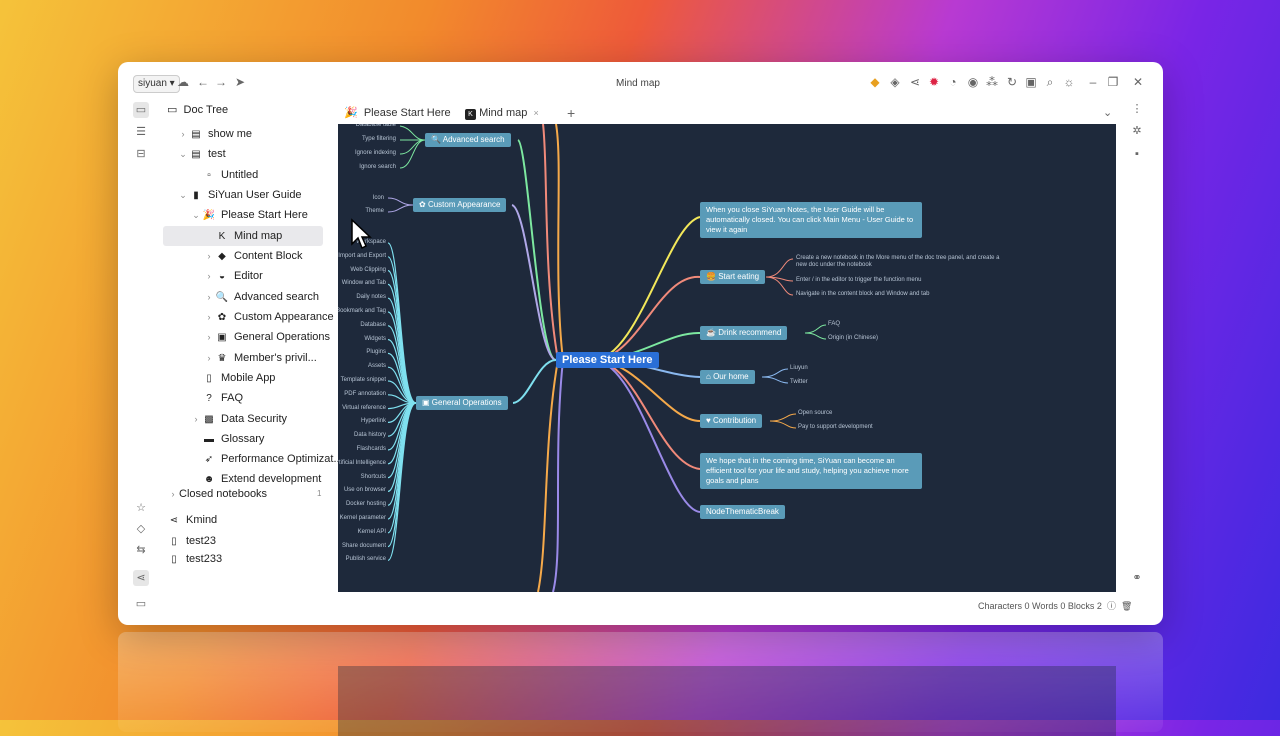 This screenshot has height=736, width=1280. Describe the element at coordinates (201, 154) in the screenshot. I see `tree-item-test: ⌄ ▤ test` at that location.